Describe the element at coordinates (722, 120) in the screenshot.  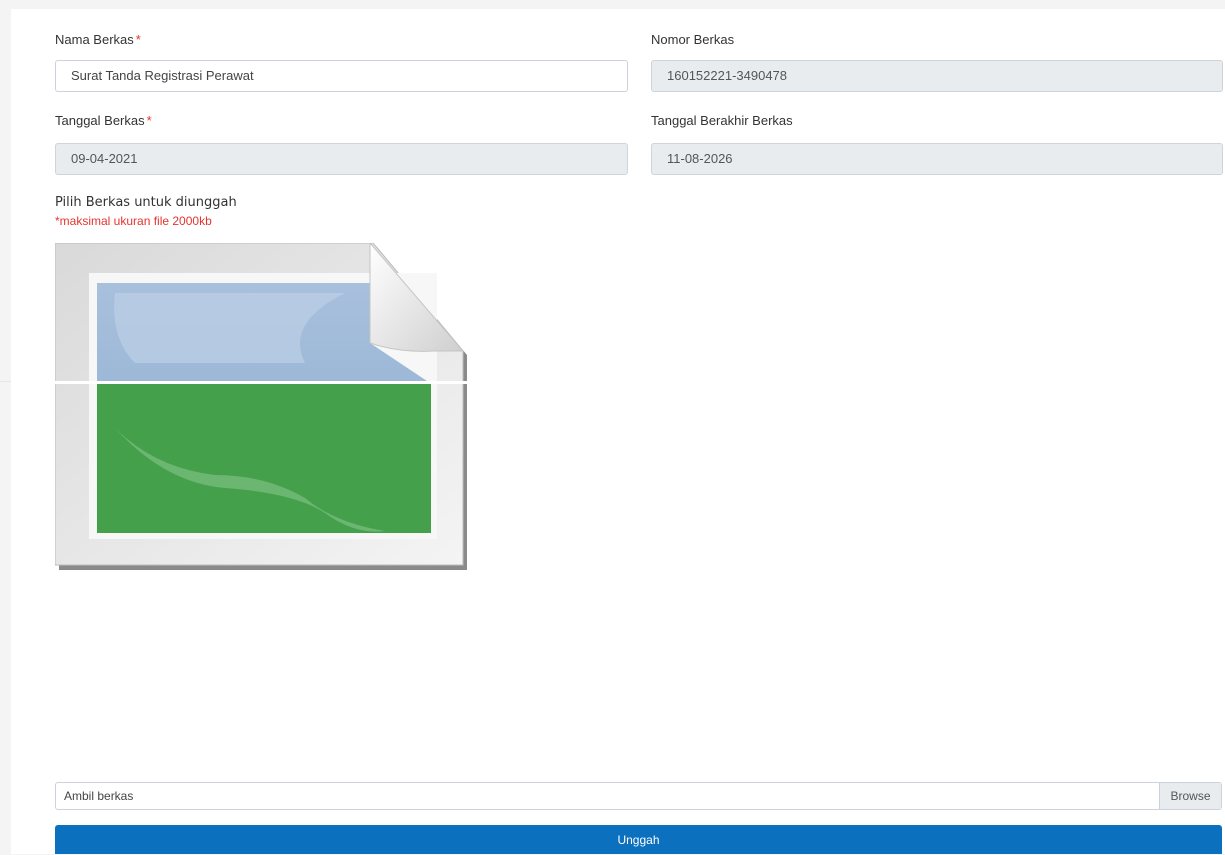
I see `tanggal-berakhir-label: Tanggal Berakhir Berkas` at that location.